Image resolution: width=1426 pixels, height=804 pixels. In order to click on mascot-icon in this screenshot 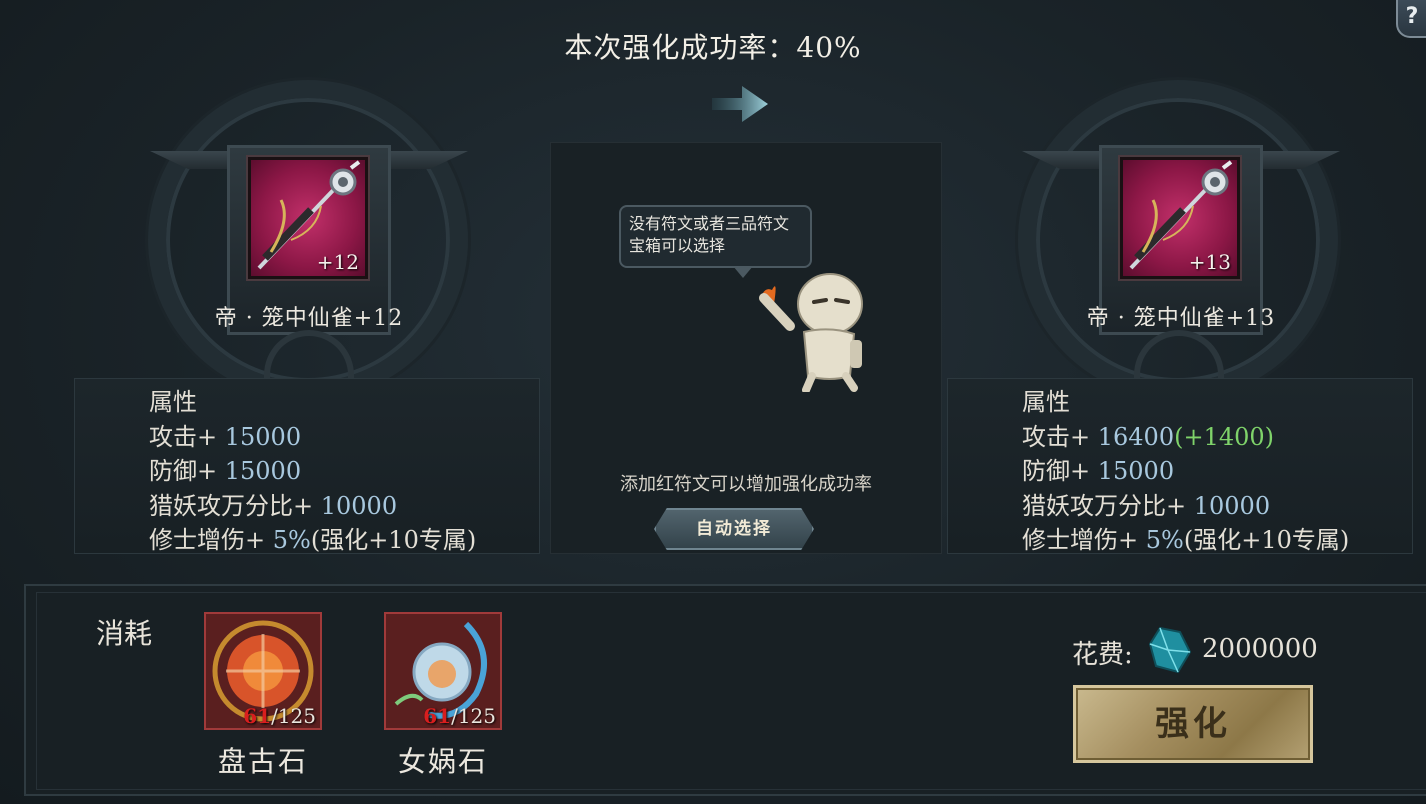, I will do `click(811, 332)`.